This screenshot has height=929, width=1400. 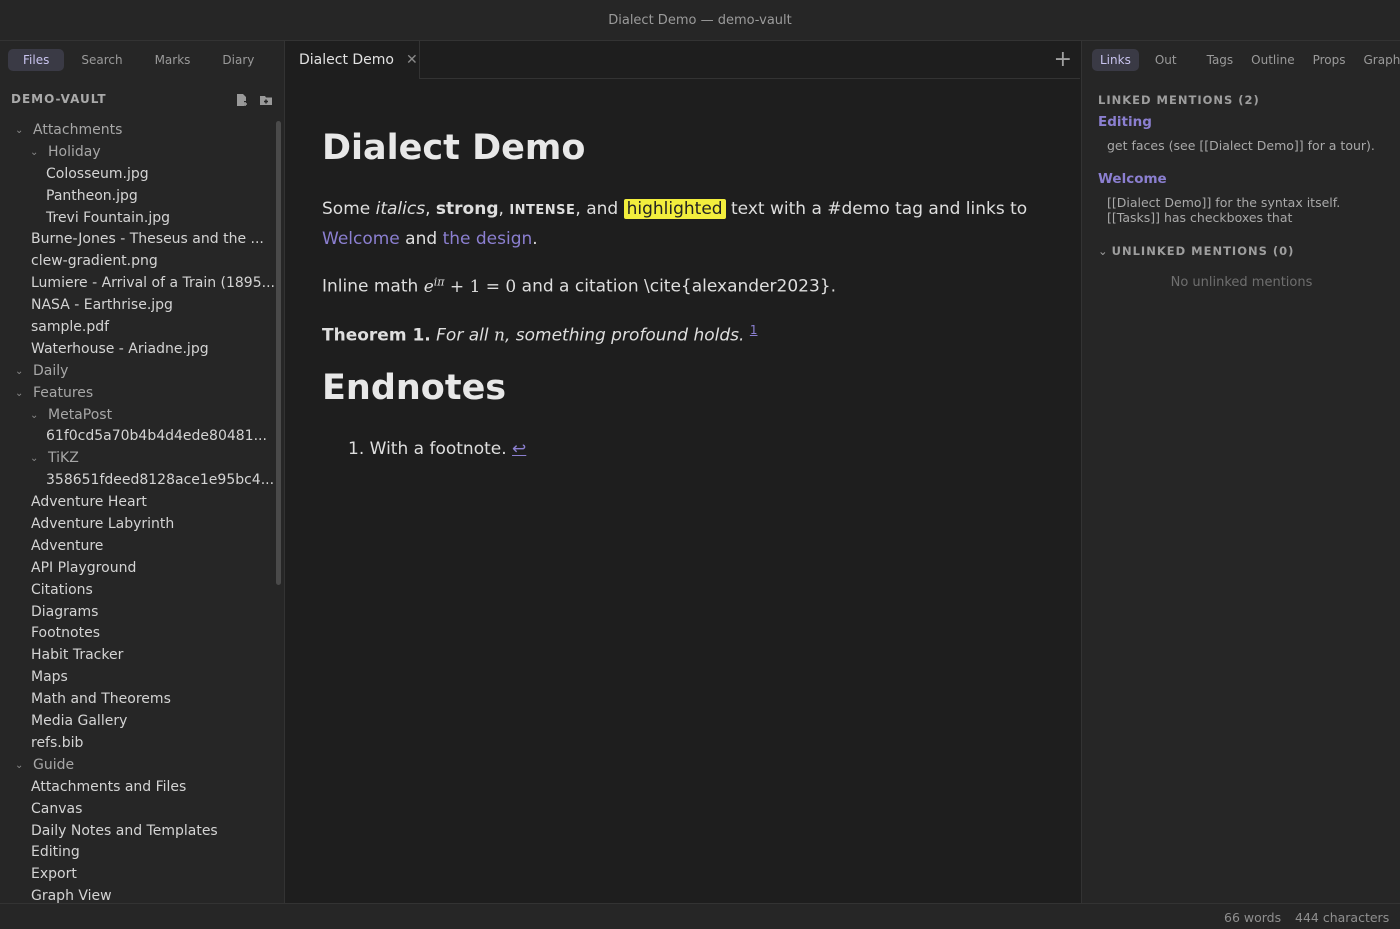 I want to click on intense-text: INTENSE, so click(x=542, y=210).